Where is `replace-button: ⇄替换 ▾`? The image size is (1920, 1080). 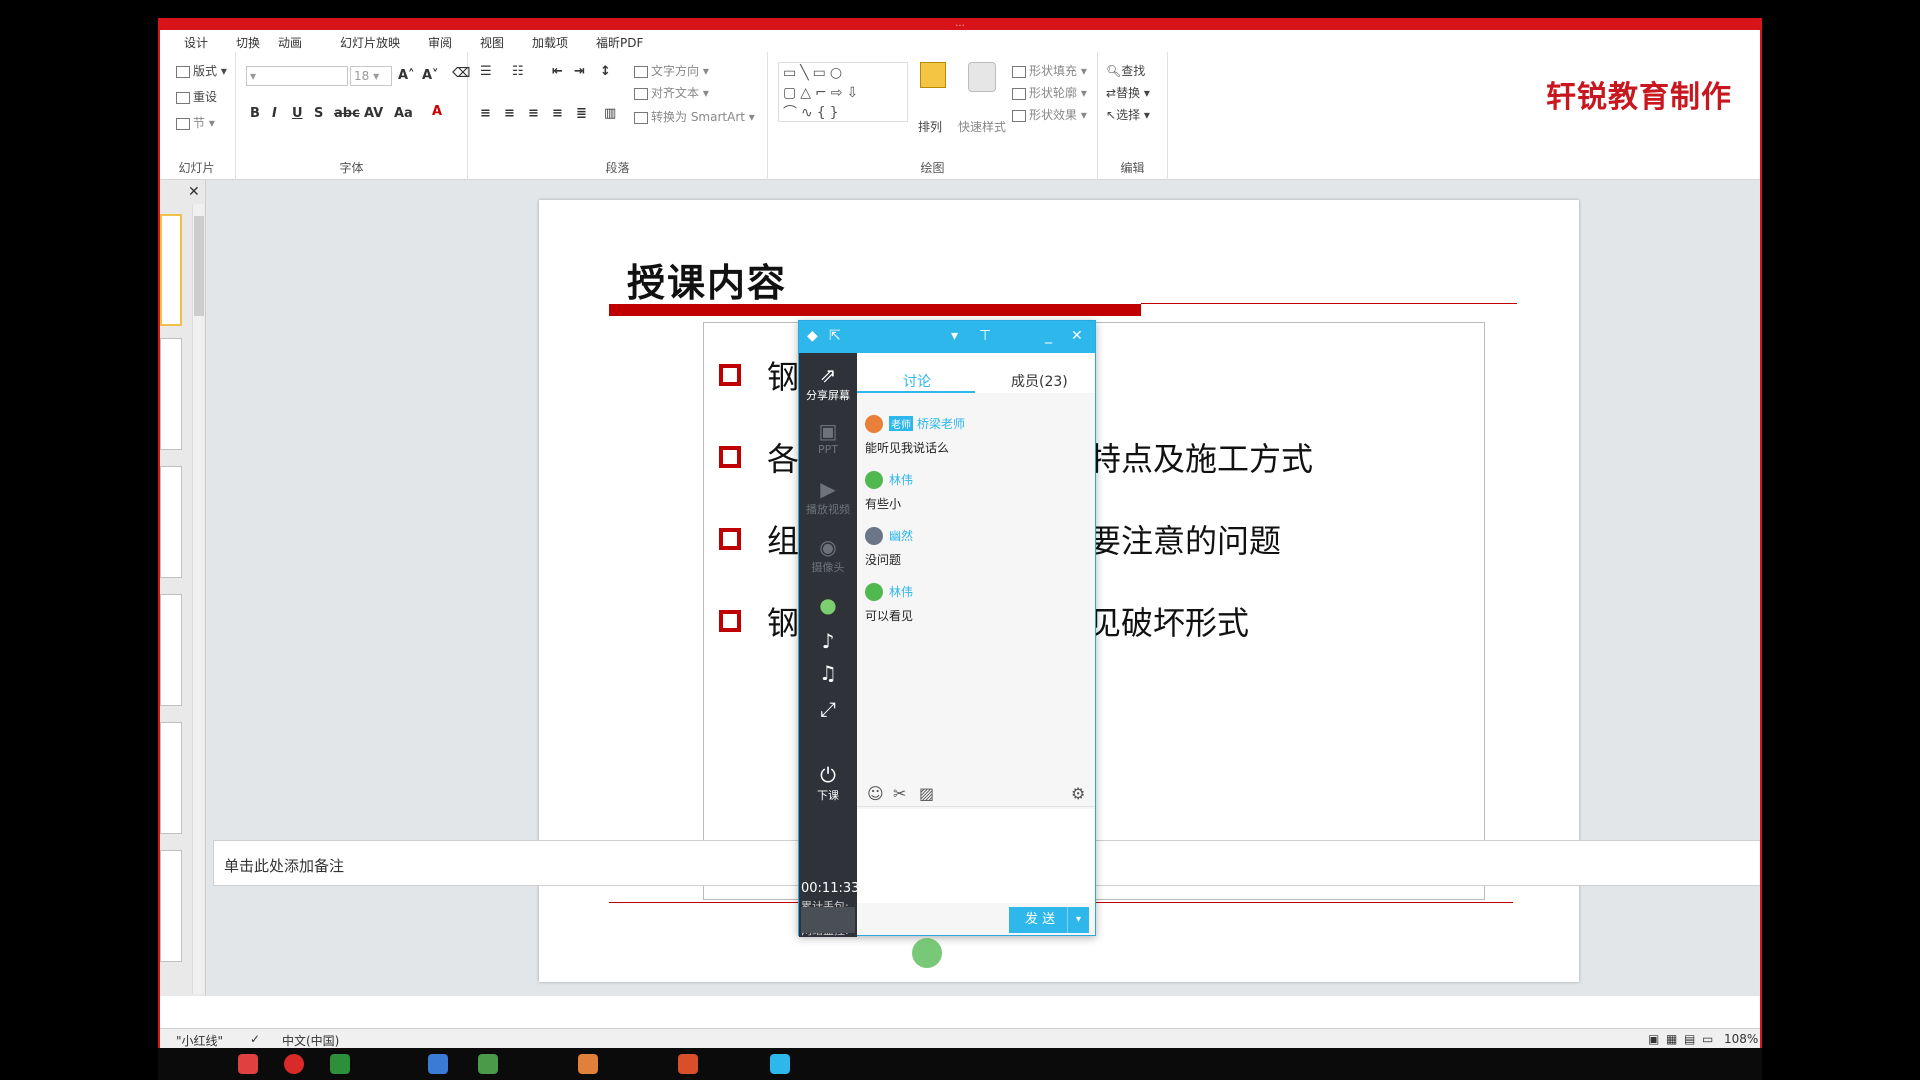
replace-button: ⇄替换 ▾ is located at coordinates (1128, 92).